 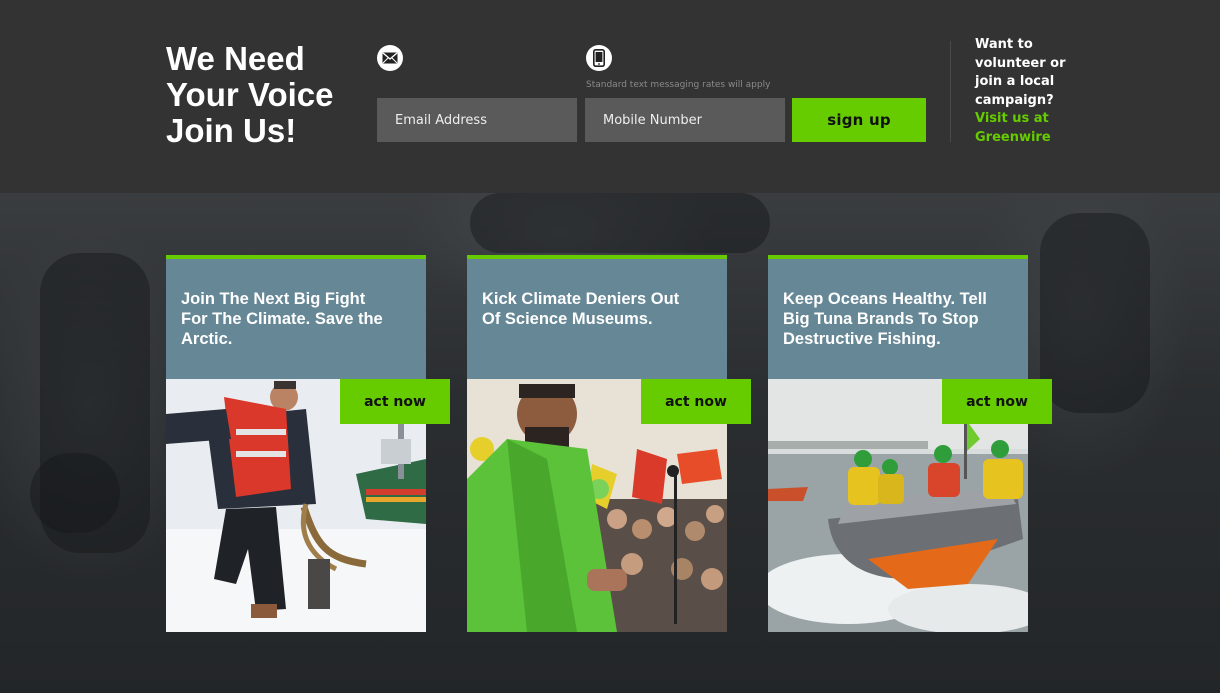 What do you see at coordinates (1030, 128) in the screenshot?
I see `greenwire-link: Visit us at Greenwire` at bounding box center [1030, 128].